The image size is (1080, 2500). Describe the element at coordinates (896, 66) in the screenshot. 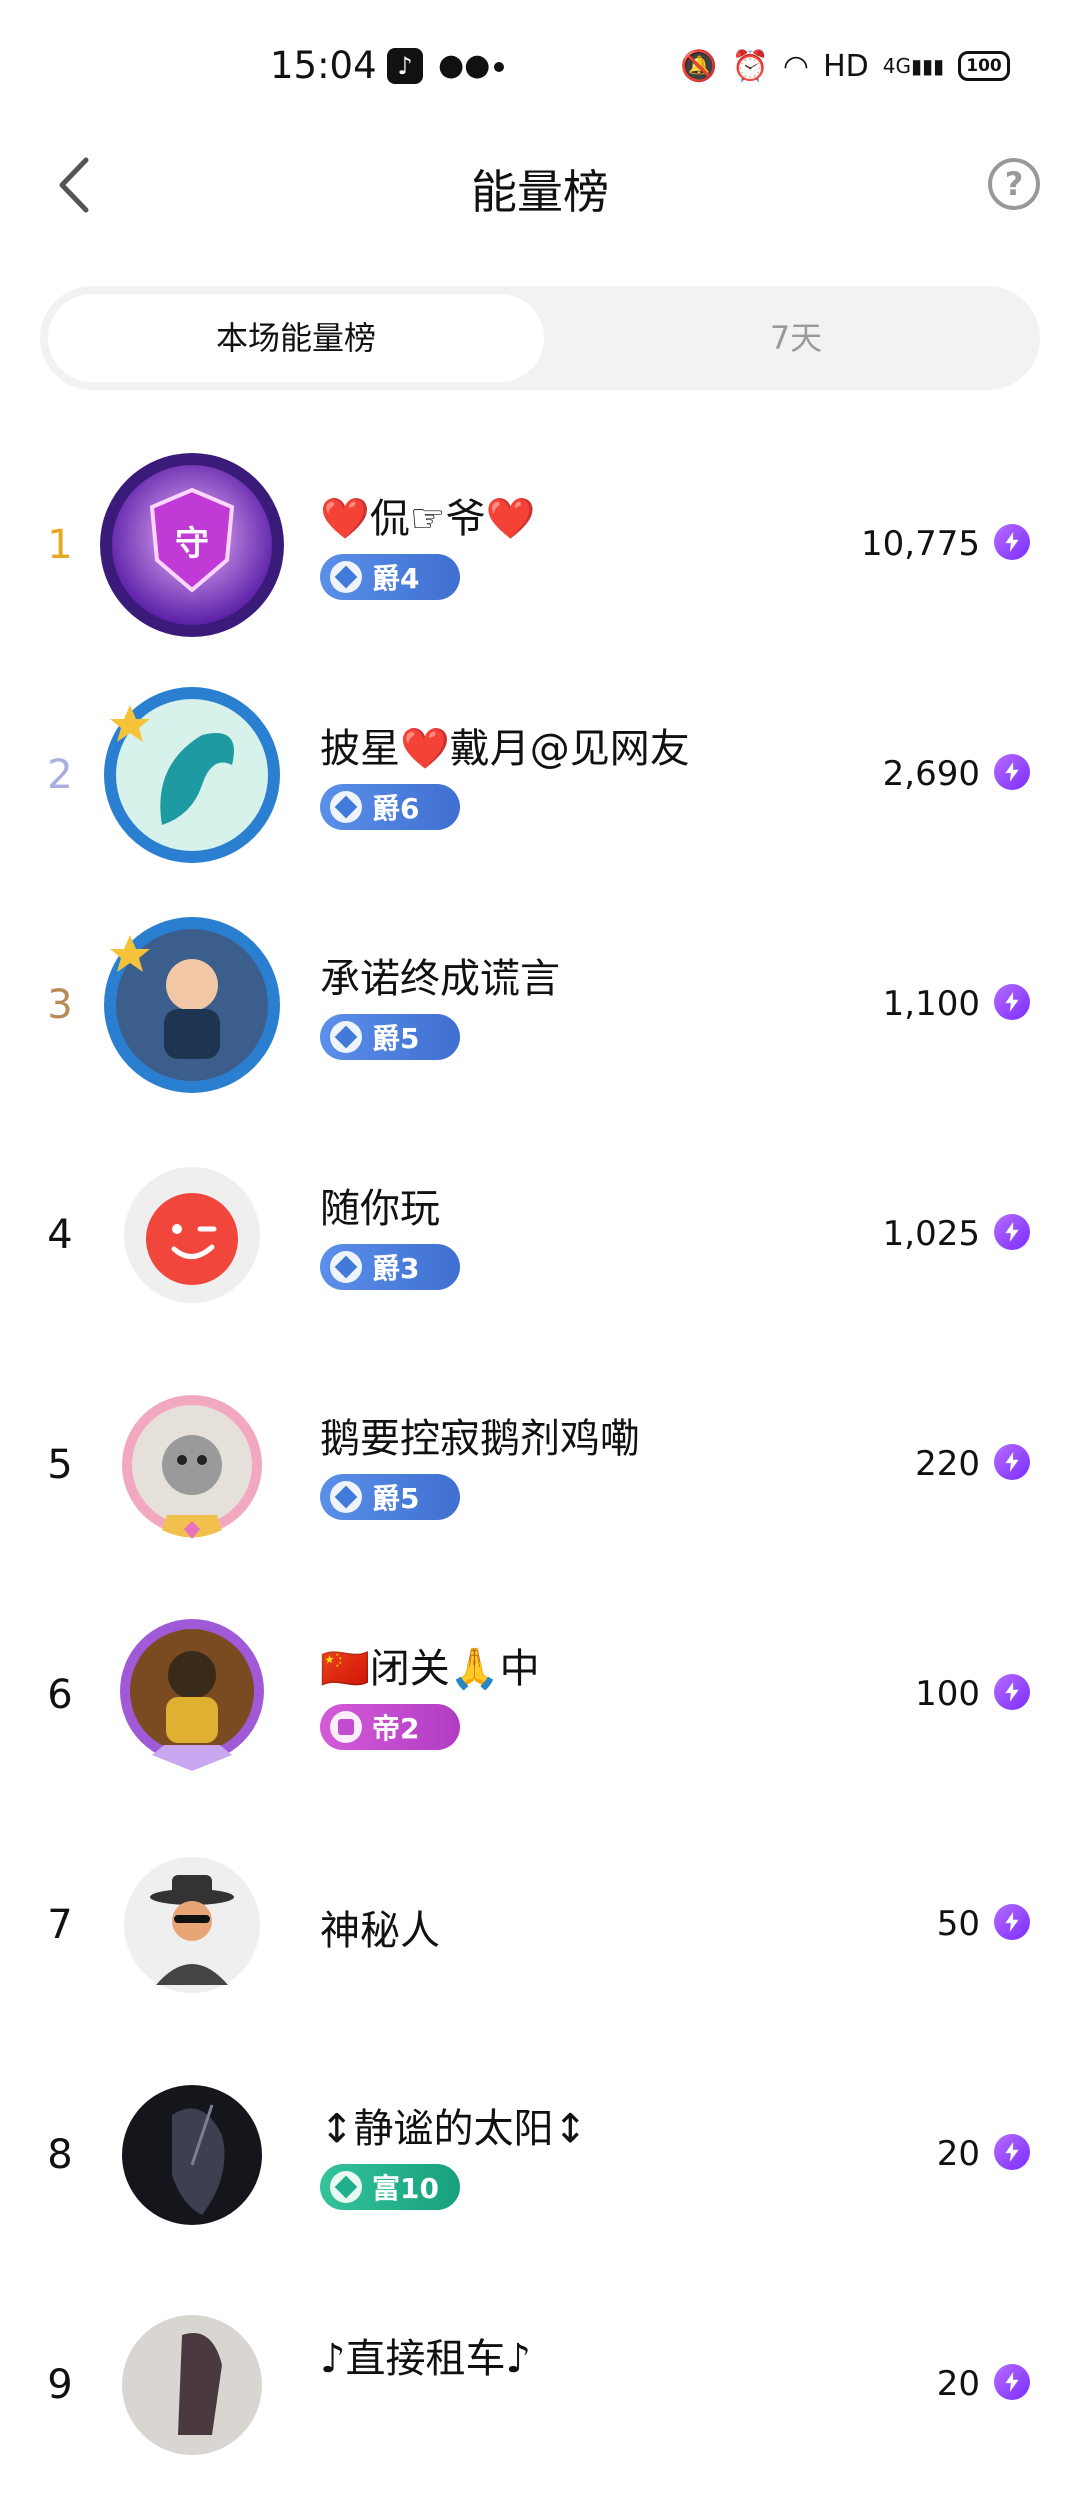

I see `cell-label: 4G` at that location.